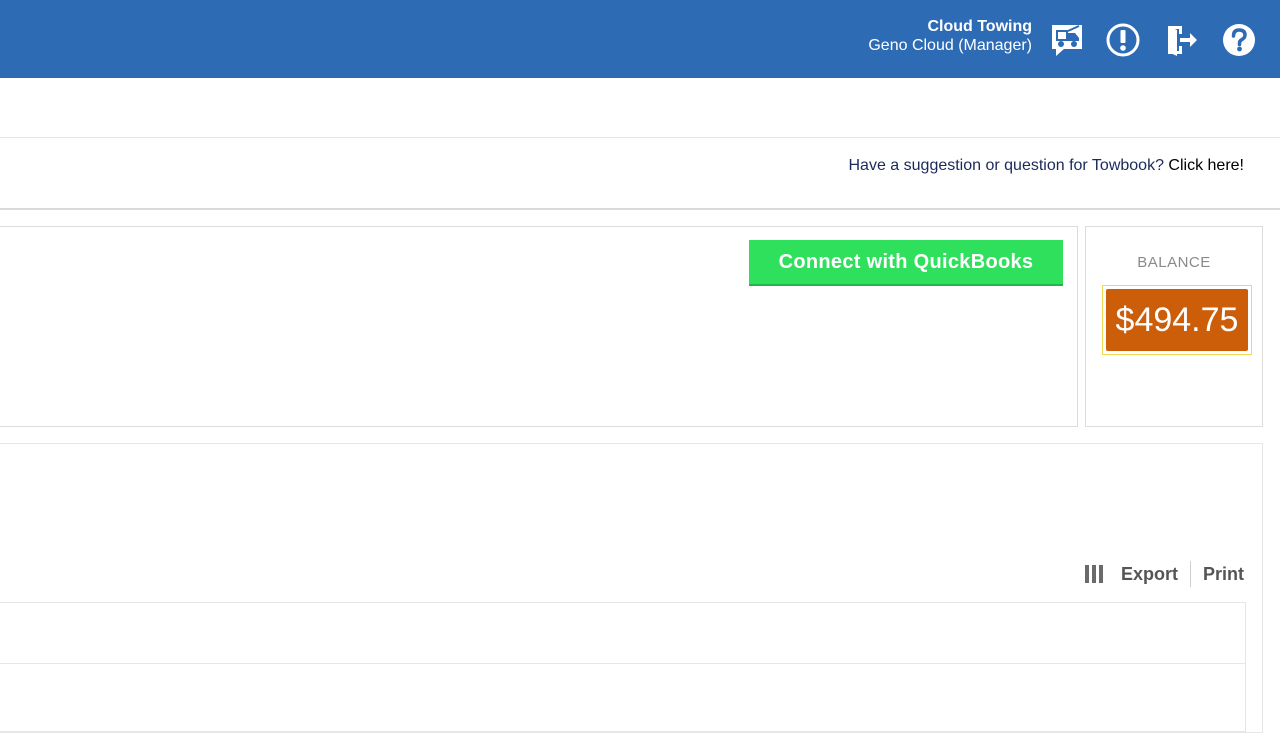 The image size is (1280, 733). I want to click on help-icon, so click(1239, 40).